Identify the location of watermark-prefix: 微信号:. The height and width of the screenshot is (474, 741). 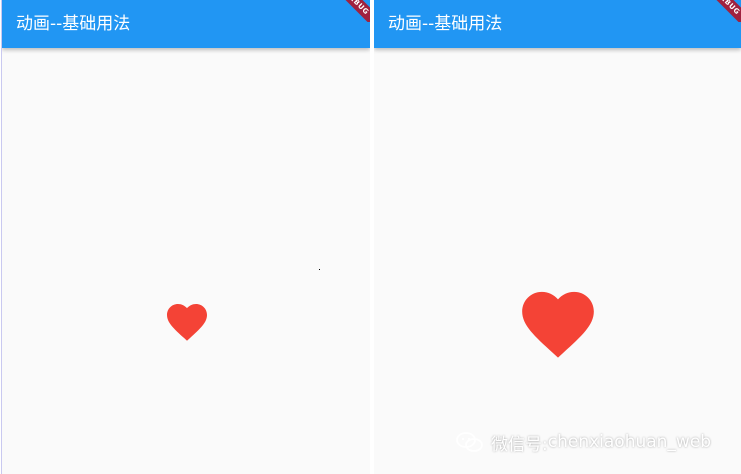
(519, 444).